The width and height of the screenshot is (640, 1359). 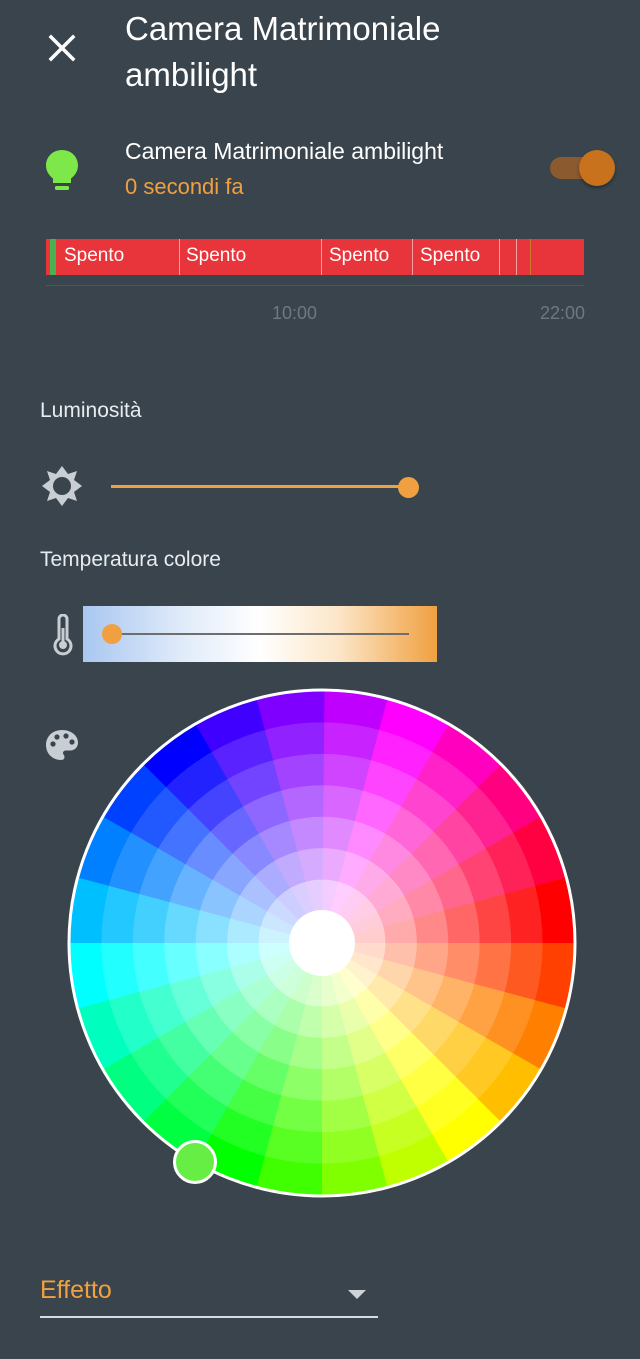 What do you see at coordinates (53, 257) in the screenshot?
I see `timeline-segment-on` at bounding box center [53, 257].